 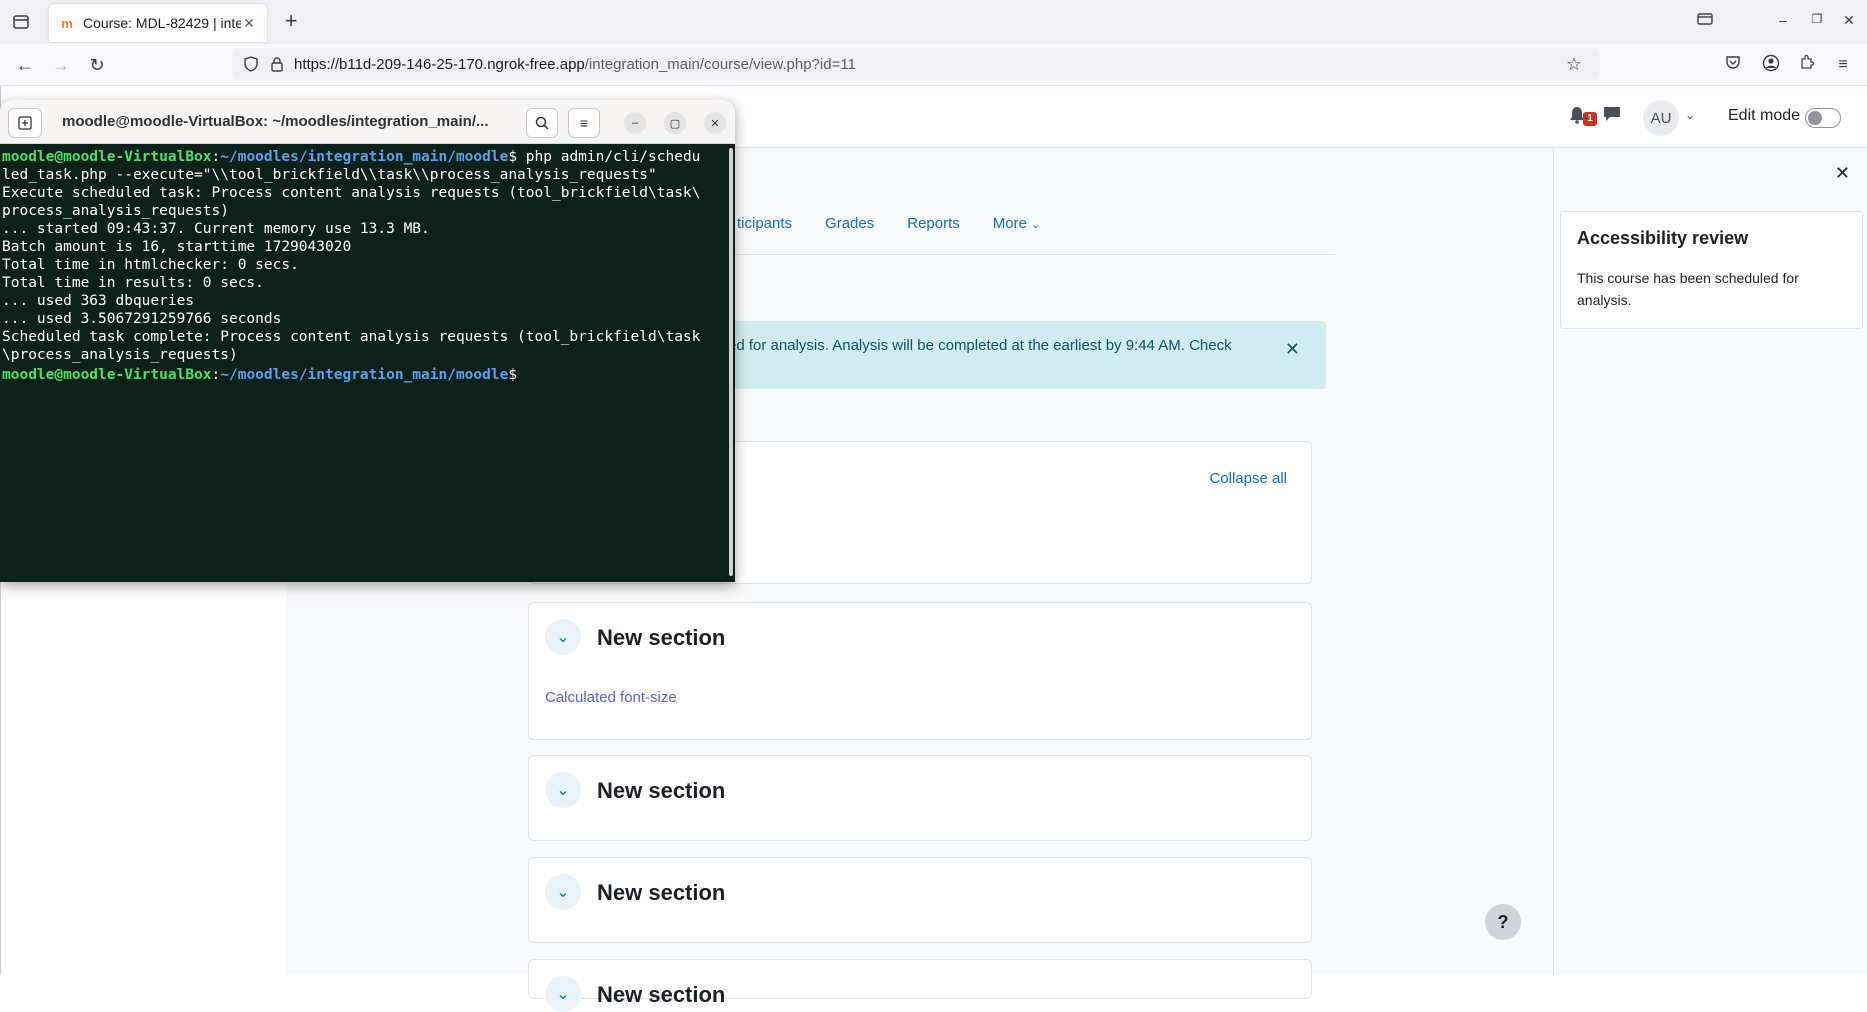 What do you see at coordinates (731, 363) in the screenshot?
I see `terminal-scrollbar` at bounding box center [731, 363].